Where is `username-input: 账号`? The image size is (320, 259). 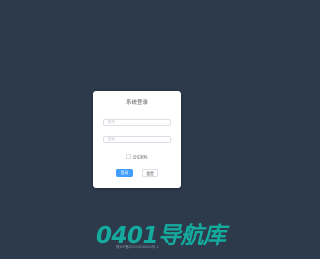
username-input: 账号 is located at coordinates (137, 122).